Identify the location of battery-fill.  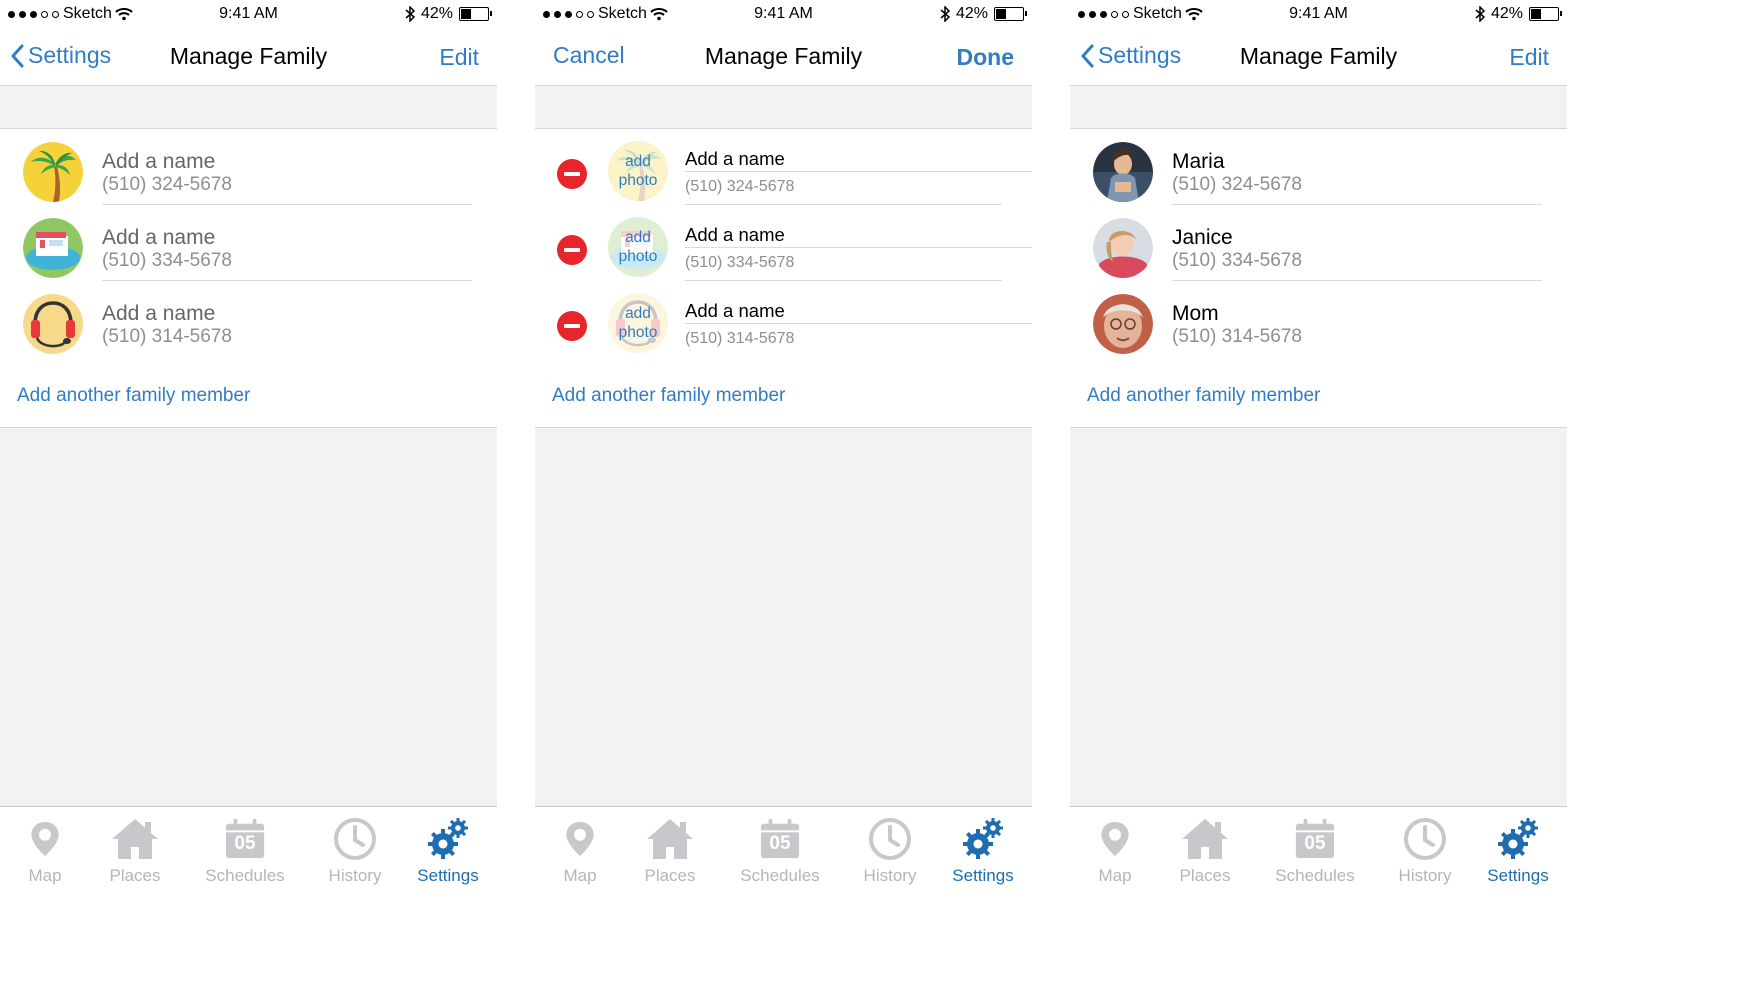
(1536, 14).